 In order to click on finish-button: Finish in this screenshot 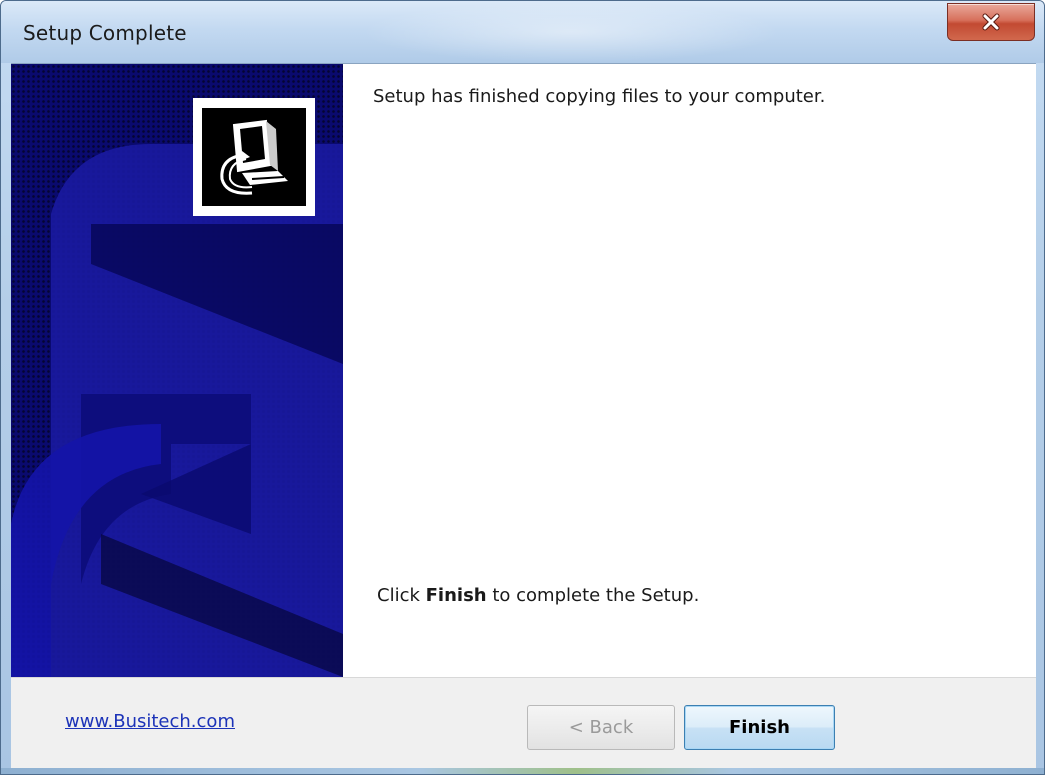, I will do `click(759, 727)`.